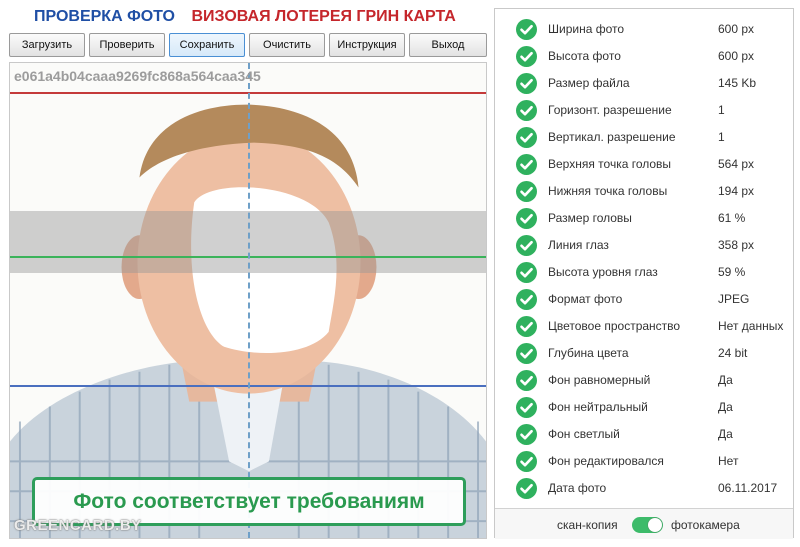 Image resolution: width=800 pixels, height=547 pixels. Describe the element at coordinates (644, 56) in the screenshot. I see `check-row: Высота фото 600 px` at that location.